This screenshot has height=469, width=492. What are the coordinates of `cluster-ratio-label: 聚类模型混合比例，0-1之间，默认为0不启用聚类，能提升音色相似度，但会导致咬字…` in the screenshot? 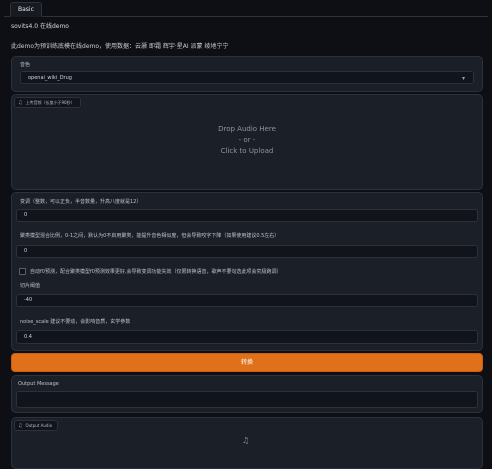 It's located at (150, 236).